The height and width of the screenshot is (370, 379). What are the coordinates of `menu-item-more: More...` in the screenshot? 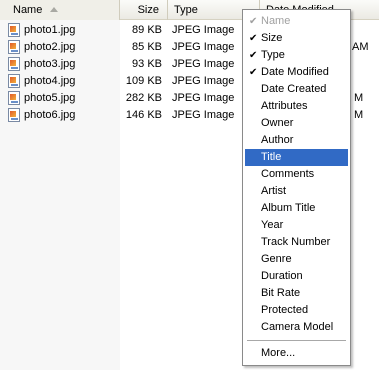 It's located at (296, 353).